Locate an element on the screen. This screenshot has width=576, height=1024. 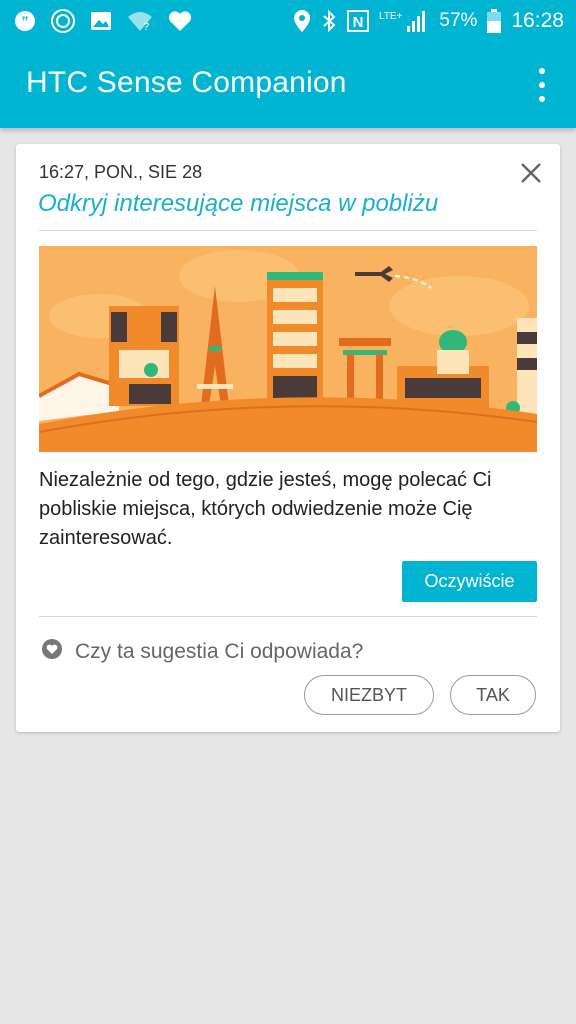
battery-percent: 57% is located at coordinates (458, 20).